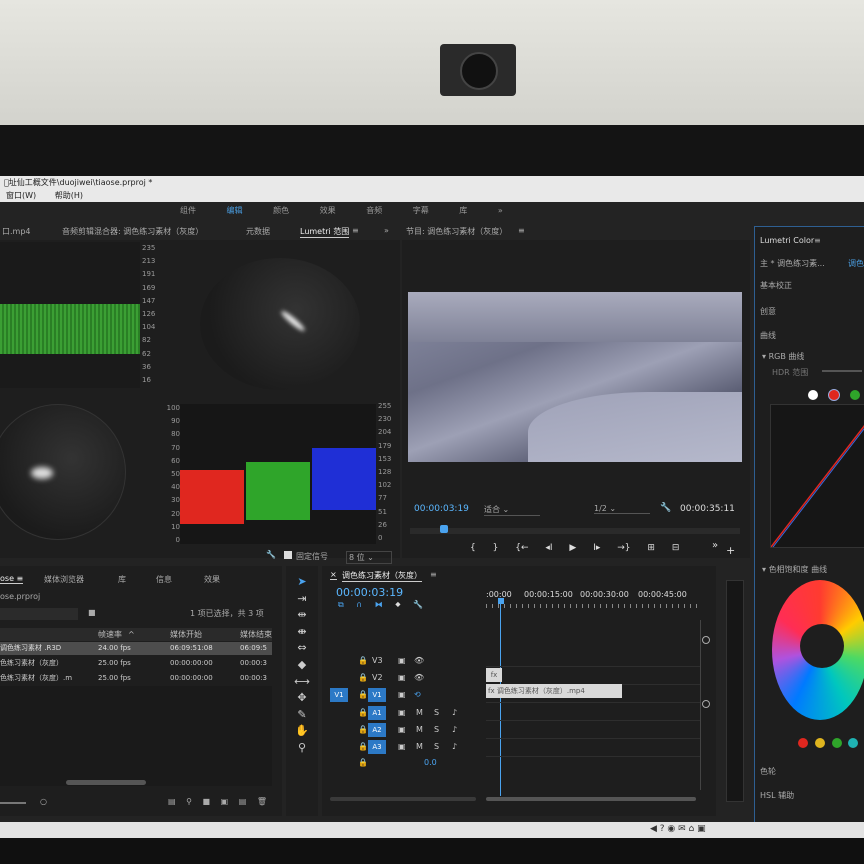  Describe the element at coordinates (333, 575) in the screenshot. I see `timeline-close-icon: ×` at that location.